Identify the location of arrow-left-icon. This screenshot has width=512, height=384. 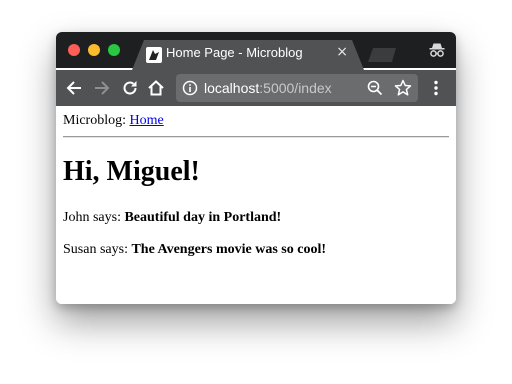
(73, 88).